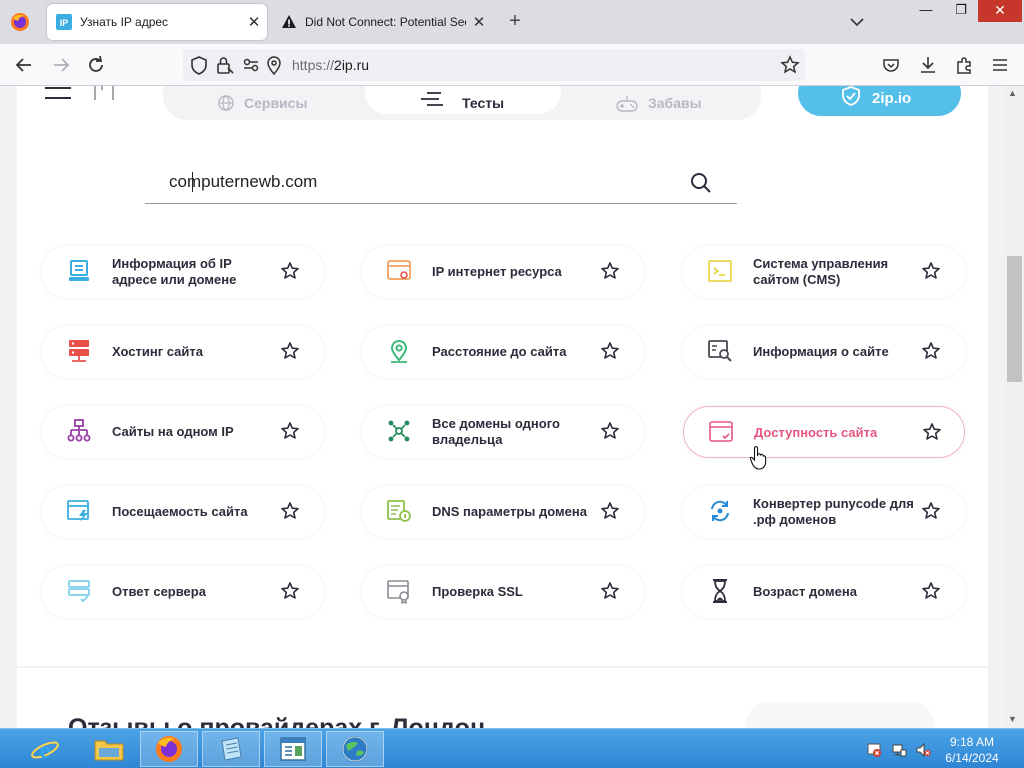  What do you see at coordinates (497, 271) in the screenshot?
I see `service-tile-label: IP интернет ресурса` at bounding box center [497, 271].